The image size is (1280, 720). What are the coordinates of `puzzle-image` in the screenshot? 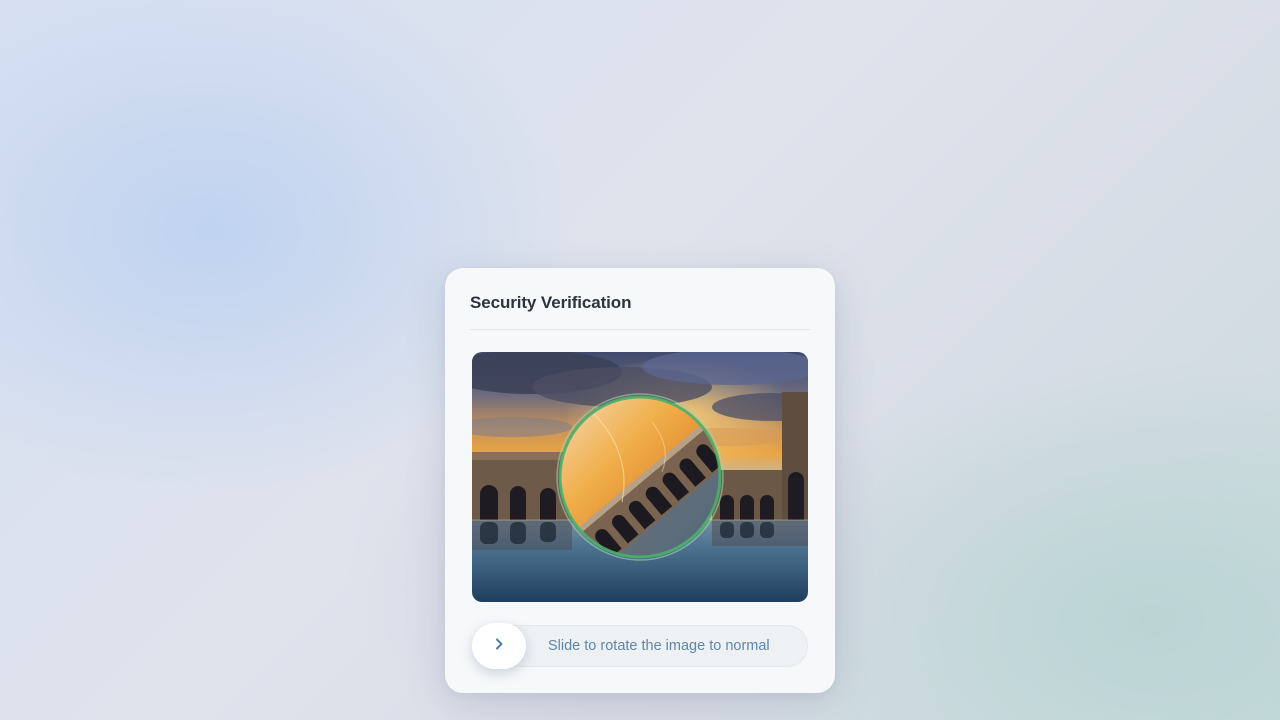 It's located at (640, 477).